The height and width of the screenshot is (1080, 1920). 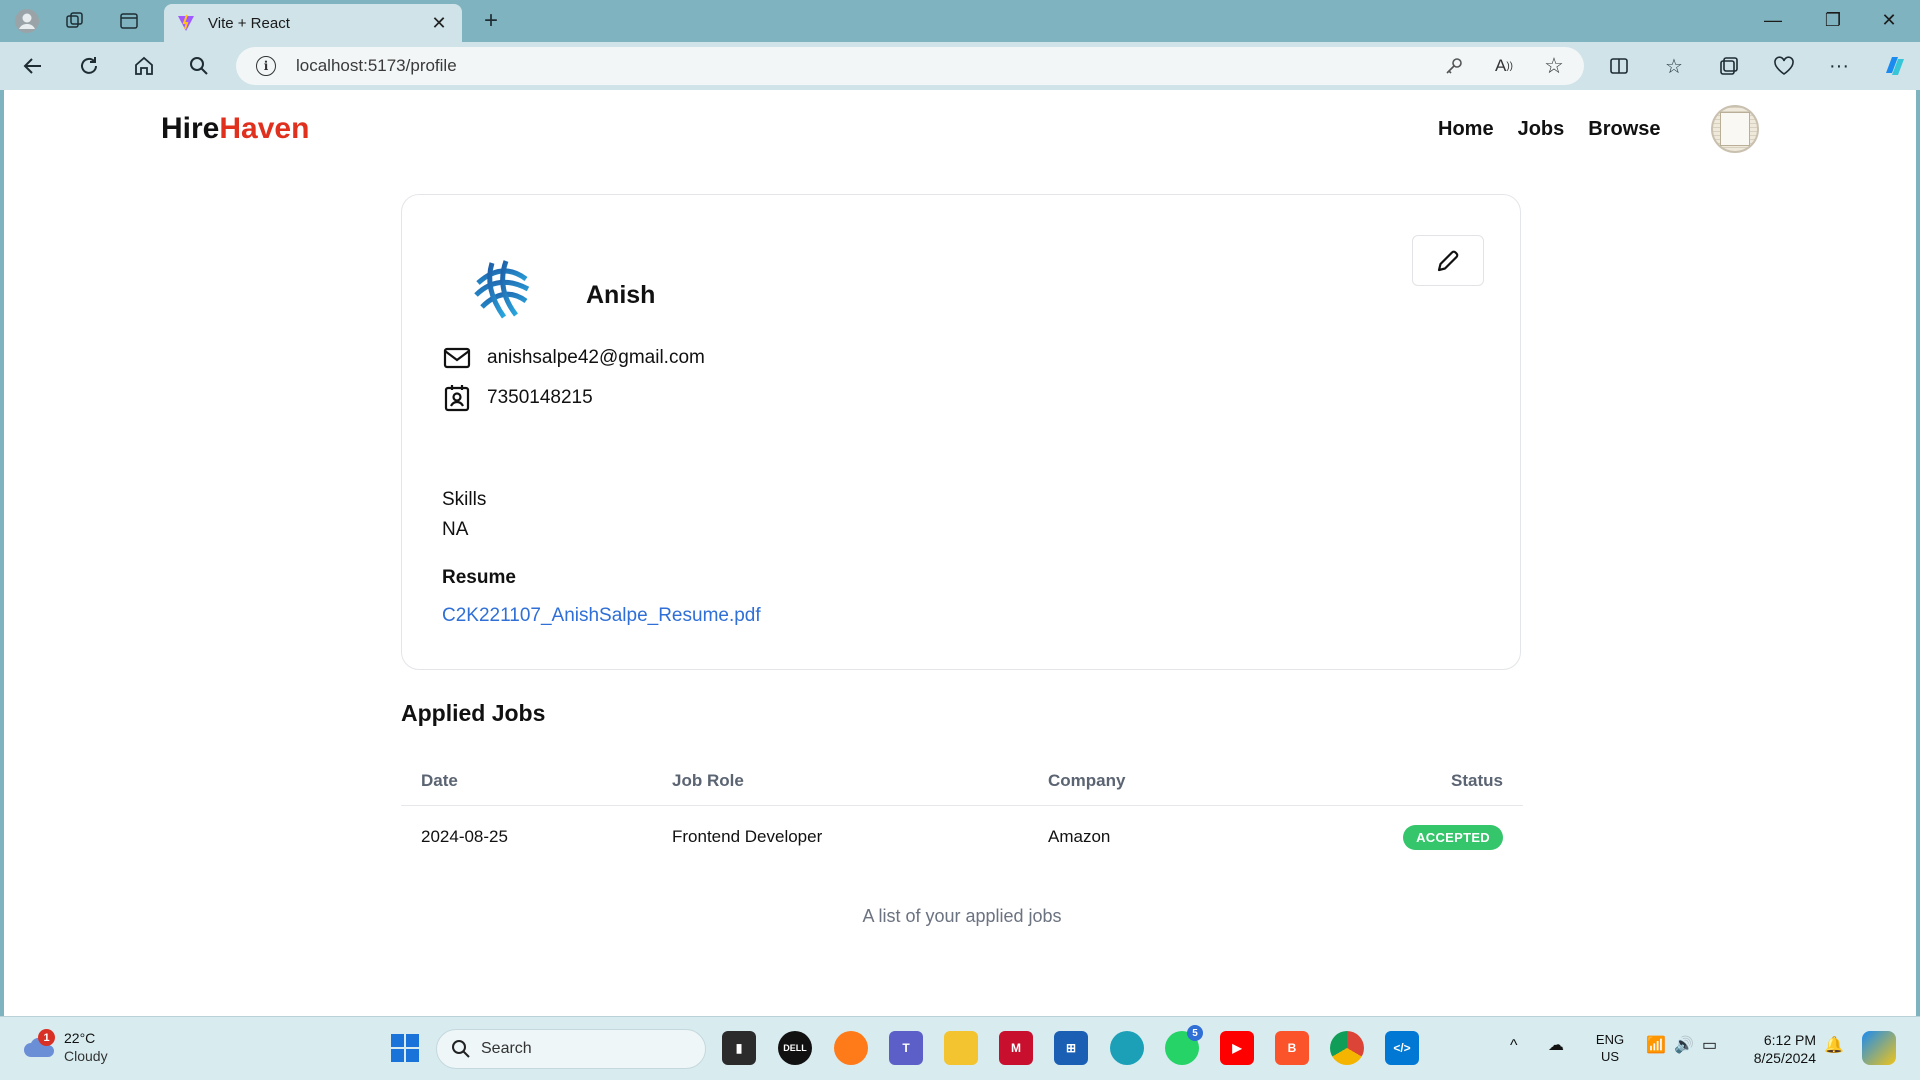 What do you see at coordinates (1709, 1045) in the screenshot?
I see `battery-icon: ▭` at bounding box center [1709, 1045].